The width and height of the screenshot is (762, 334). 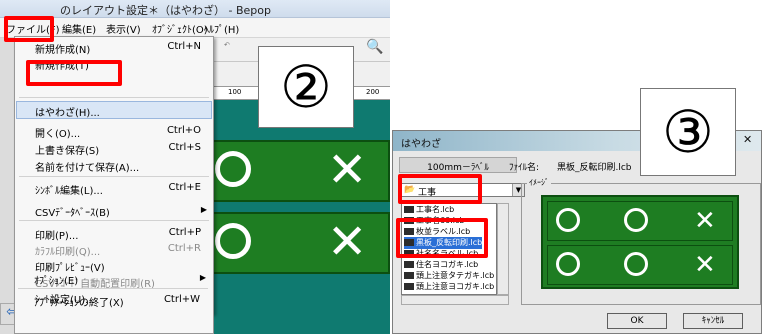 I want to click on list-item: 頭上注意ヨコガキ.lcb, so click(x=449, y=287).